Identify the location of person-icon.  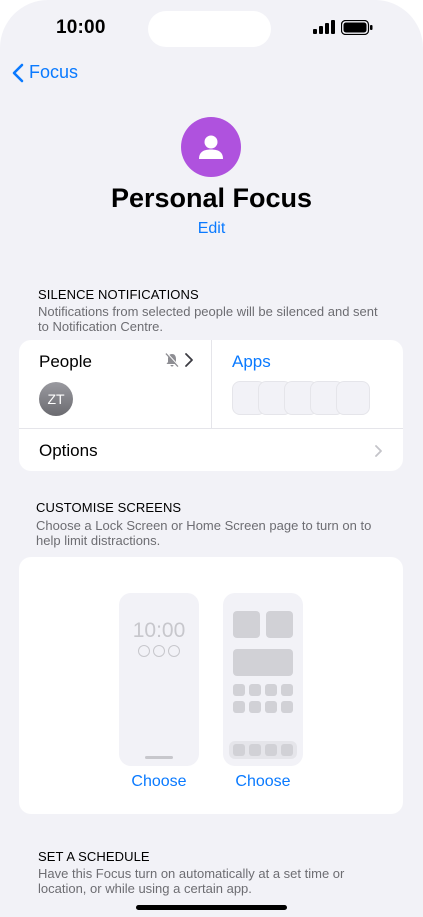
(211, 147).